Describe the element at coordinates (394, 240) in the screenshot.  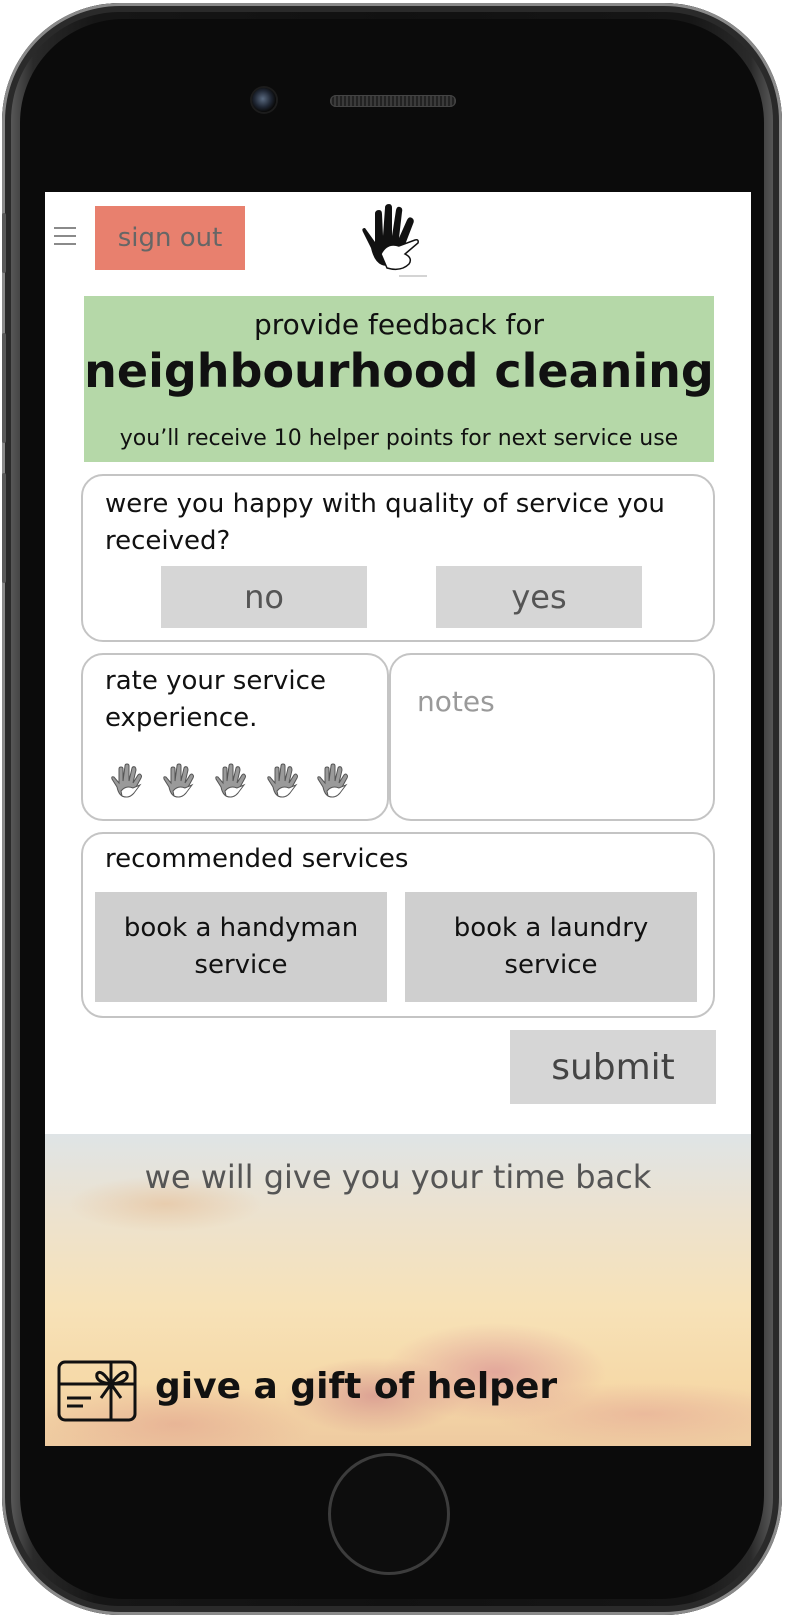
I see `hand-logo-icon` at that location.